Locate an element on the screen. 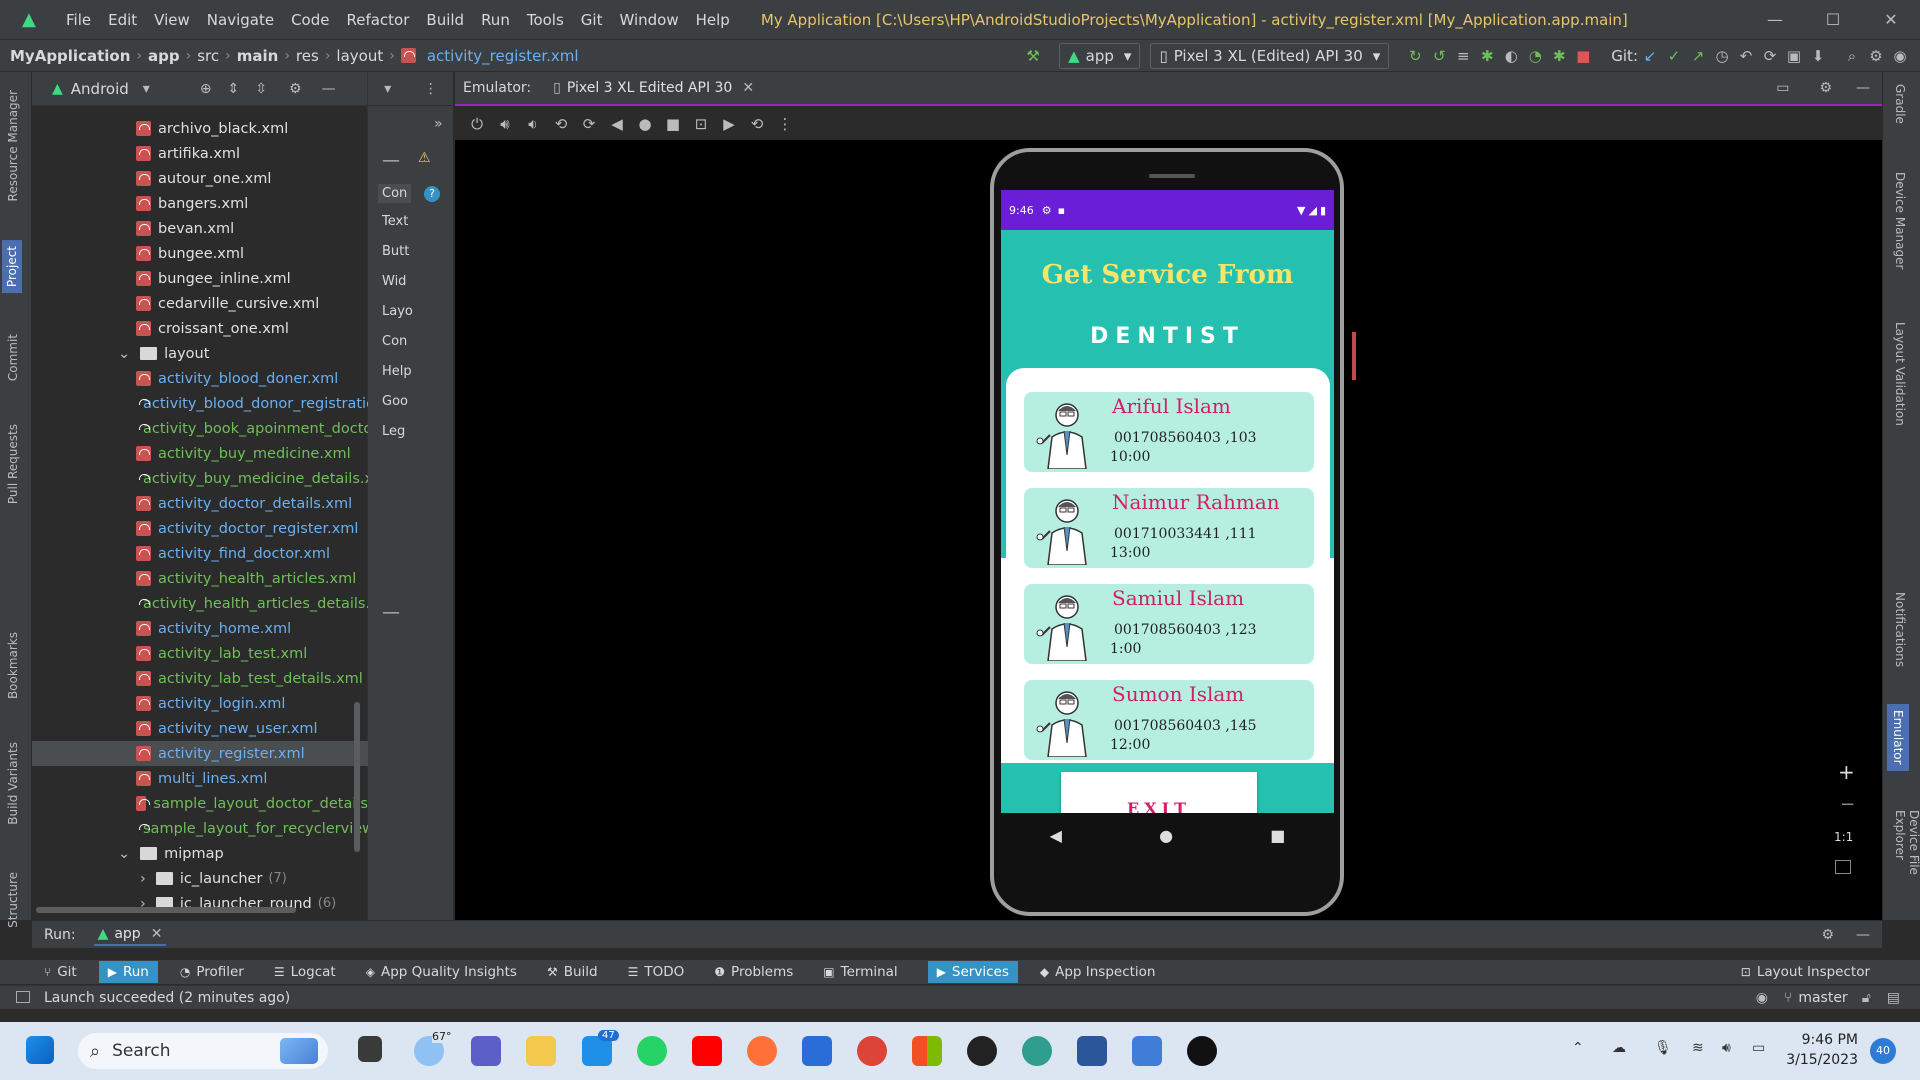  structure-tab: Structure is located at coordinates (13, 900).